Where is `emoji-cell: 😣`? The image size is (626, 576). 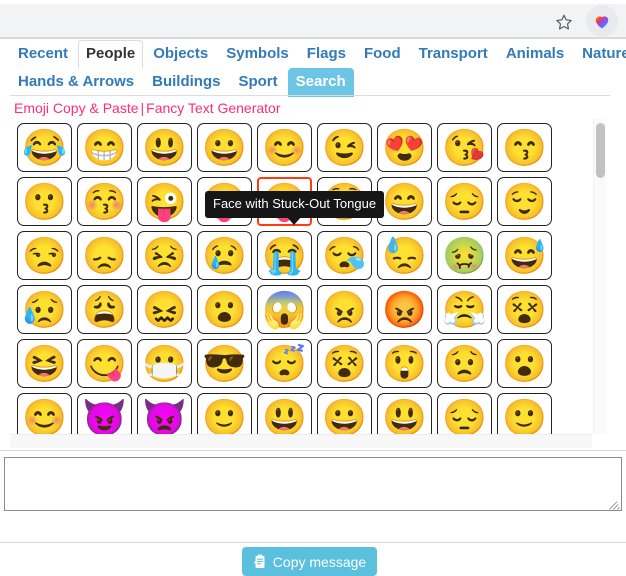
emoji-cell: 😣 is located at coordinates (164, 255).